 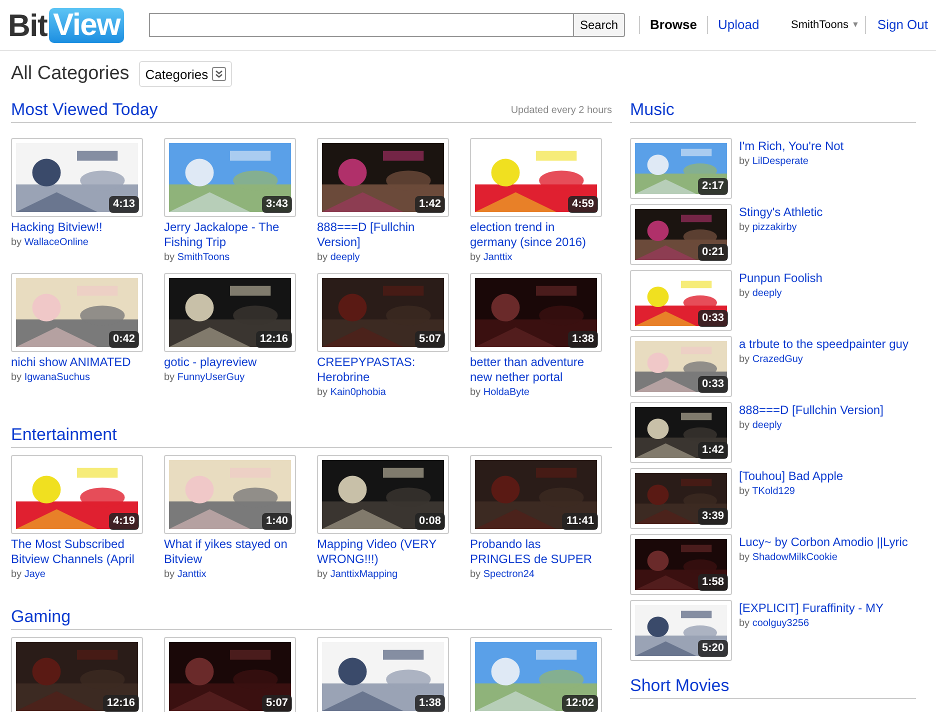 I want to click on author-link: ShadowMilkCookie, so click(x=795, y=557).